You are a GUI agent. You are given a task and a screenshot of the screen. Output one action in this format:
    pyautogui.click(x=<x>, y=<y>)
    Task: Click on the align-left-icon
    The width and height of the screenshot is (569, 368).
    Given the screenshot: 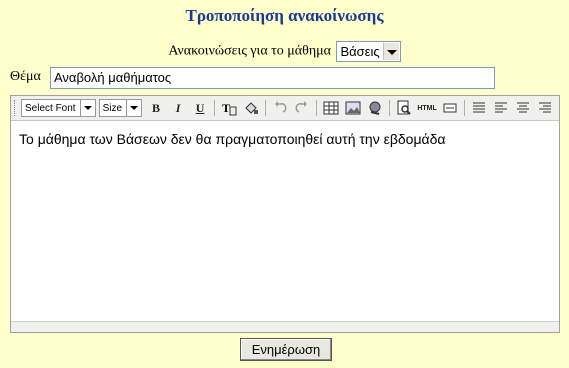 What is the action you would take?
    pyautogui.click(x=501, y=108)
    